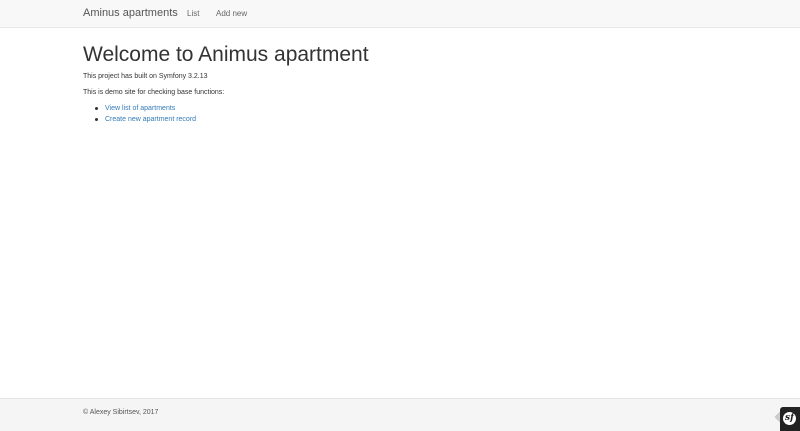  What do you see at coordinates (150, 119) in the screenshot?
I see `create-apartment-link: Create new apartment record` at bounding box center [150, 119].